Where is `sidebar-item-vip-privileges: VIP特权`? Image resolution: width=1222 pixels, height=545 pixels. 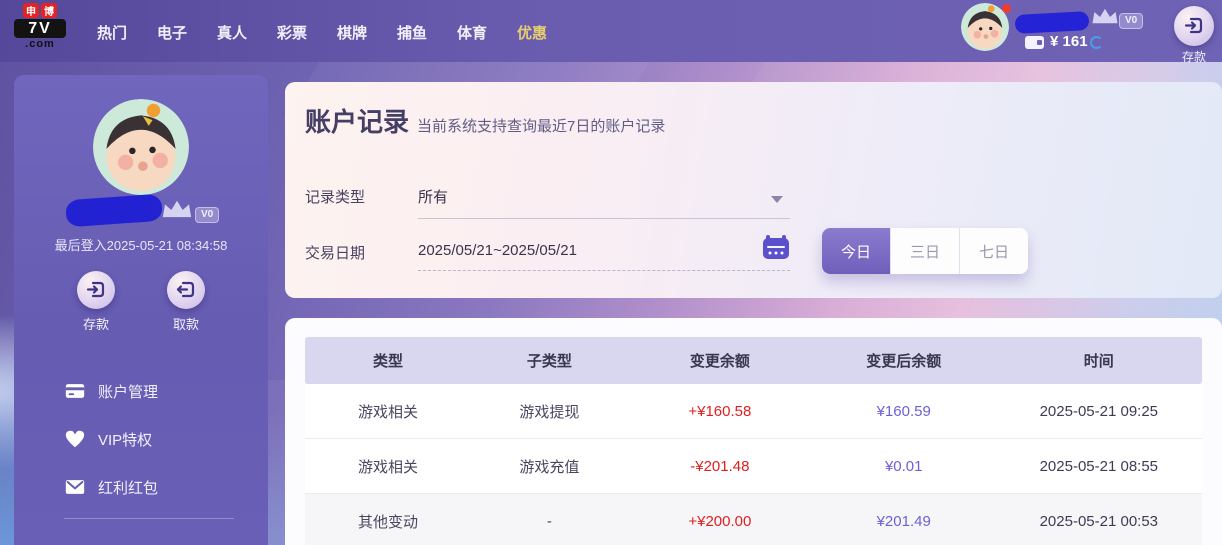 sidebar-item-vip-privileges: VIP特权 is located at coordinates (141, 439).